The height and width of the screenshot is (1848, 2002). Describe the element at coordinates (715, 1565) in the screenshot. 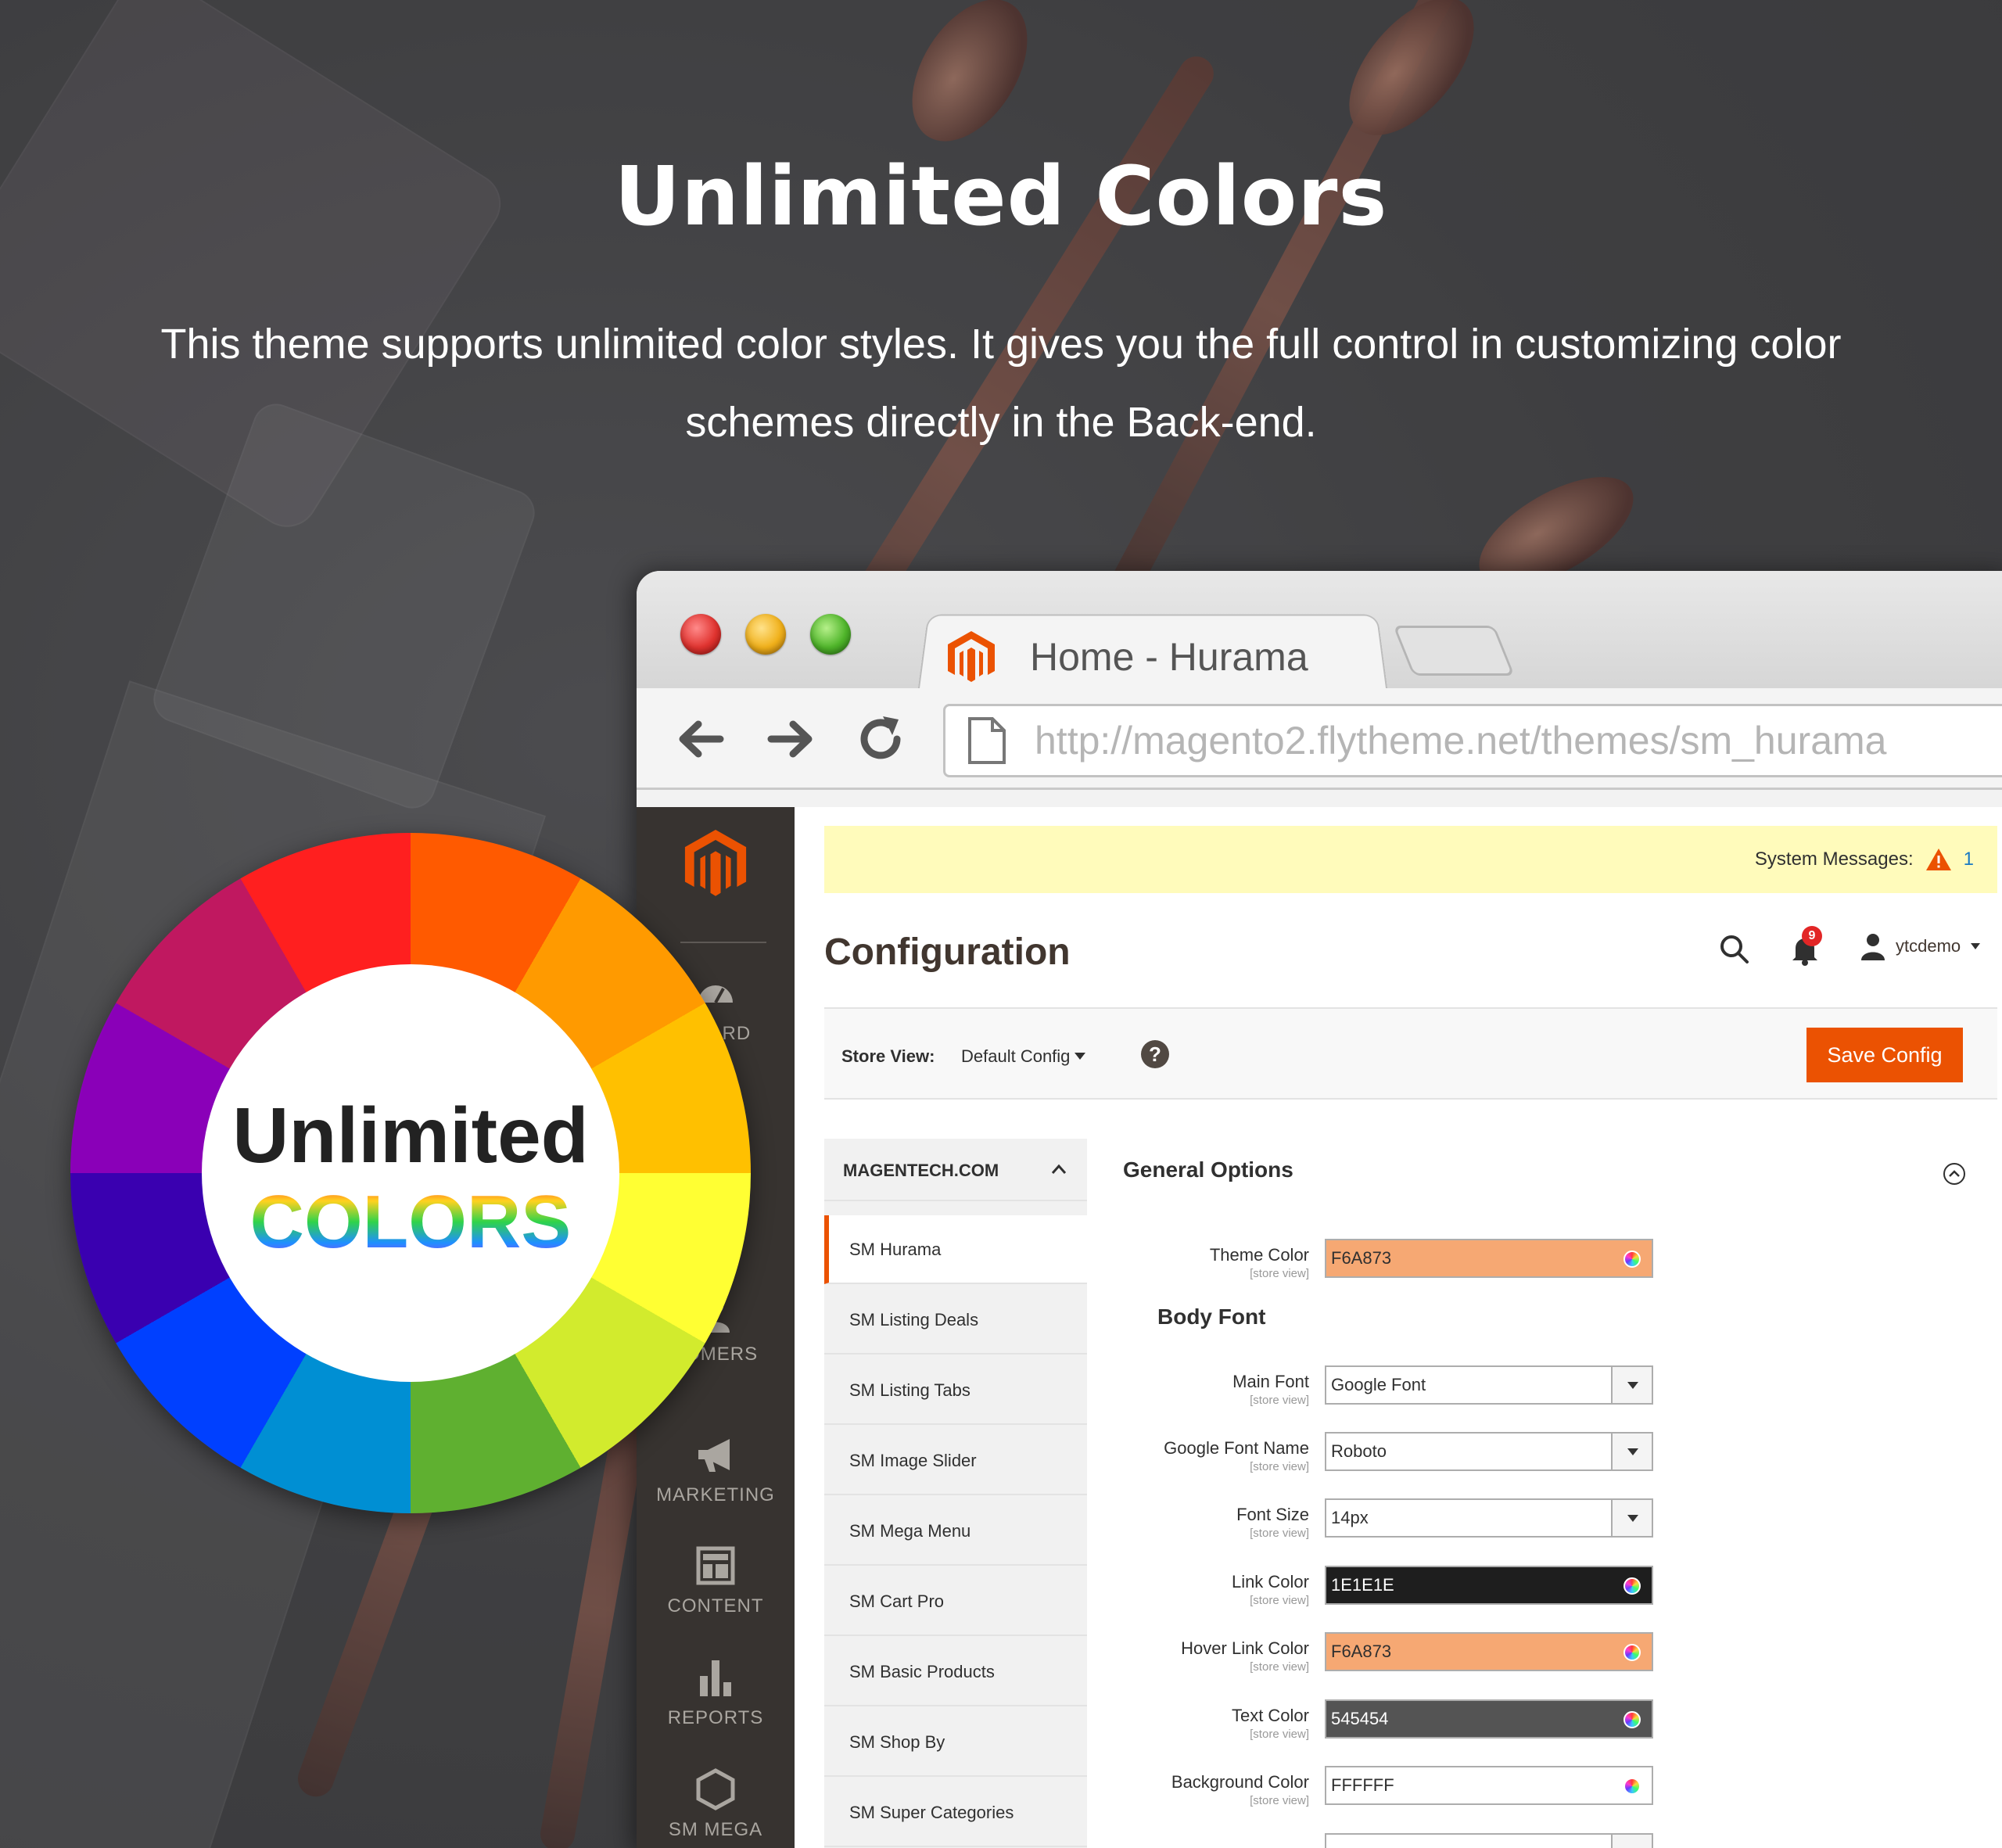

I see `content-icon` at that location.